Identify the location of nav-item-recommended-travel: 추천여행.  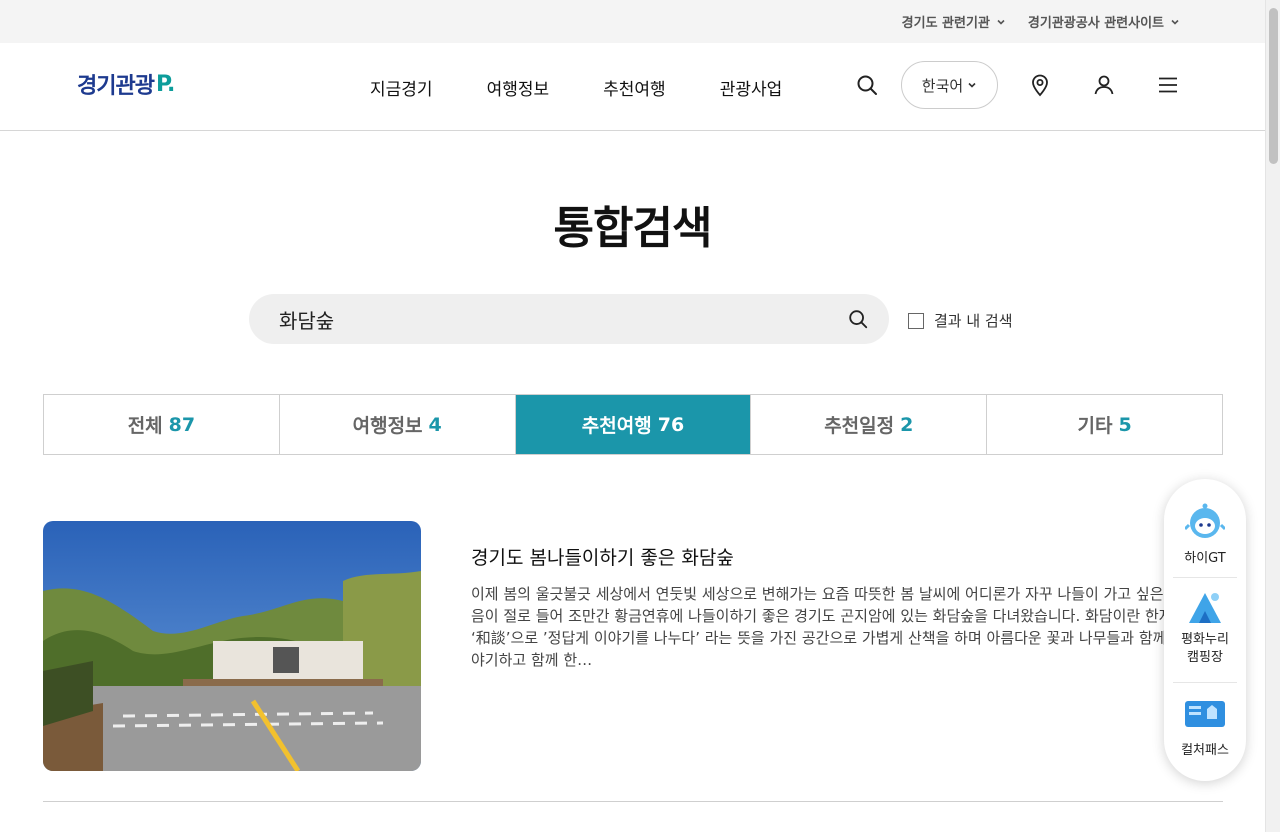
(634, 87).